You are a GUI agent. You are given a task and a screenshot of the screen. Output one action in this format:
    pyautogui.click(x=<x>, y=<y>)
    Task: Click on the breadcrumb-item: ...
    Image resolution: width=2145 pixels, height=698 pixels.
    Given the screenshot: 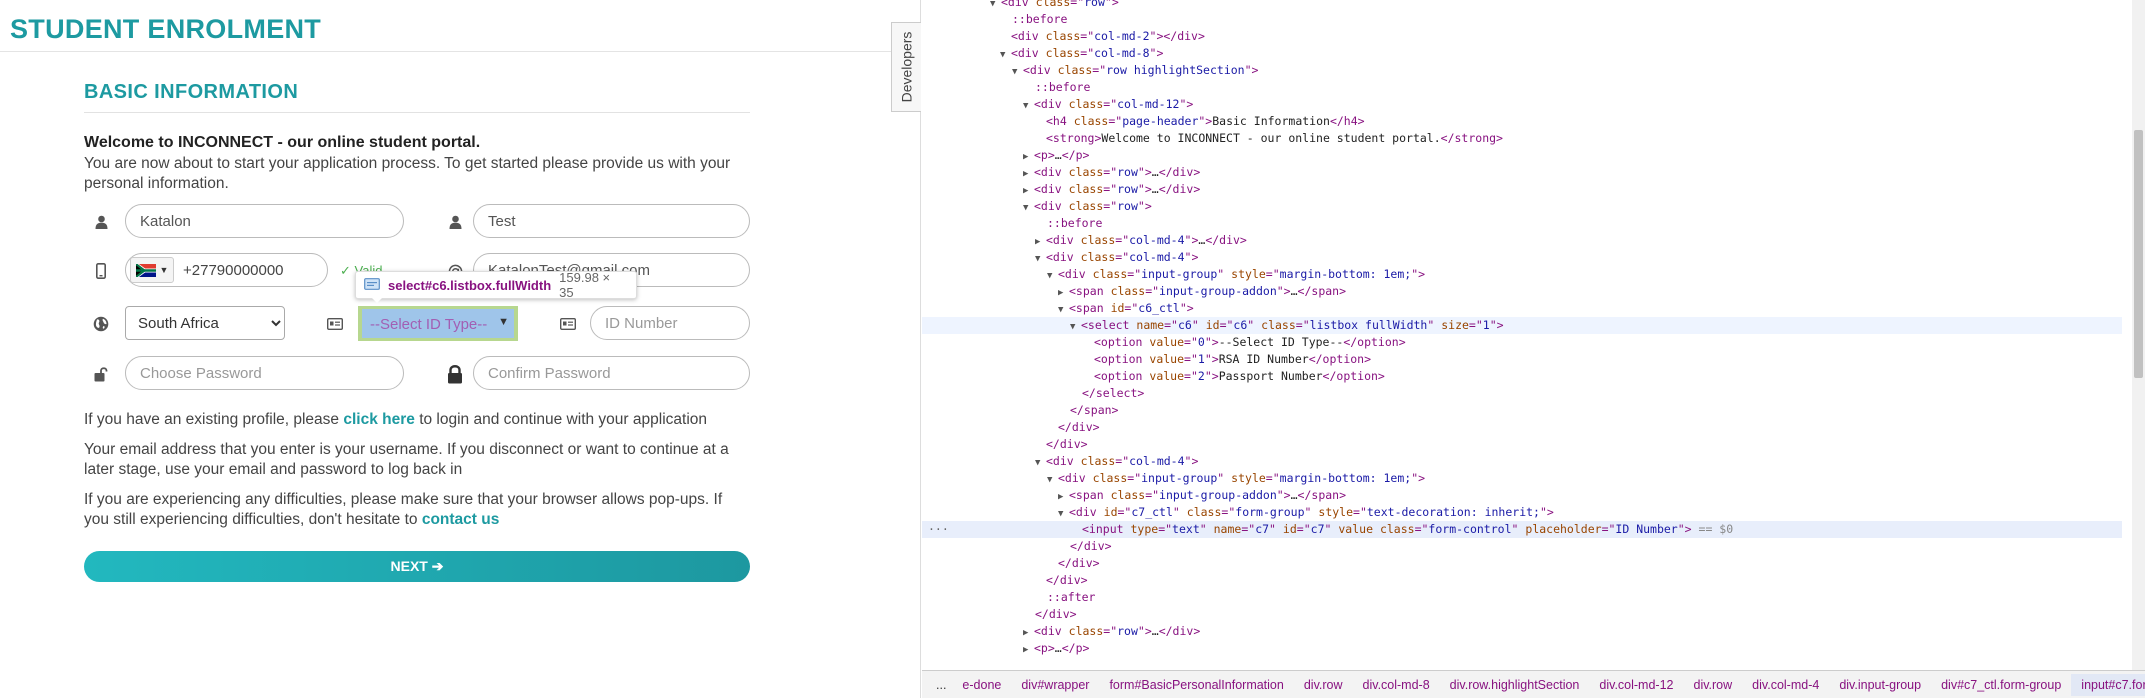 What is the action you would take?
    pyautogui.click(x=941, y=685)
    